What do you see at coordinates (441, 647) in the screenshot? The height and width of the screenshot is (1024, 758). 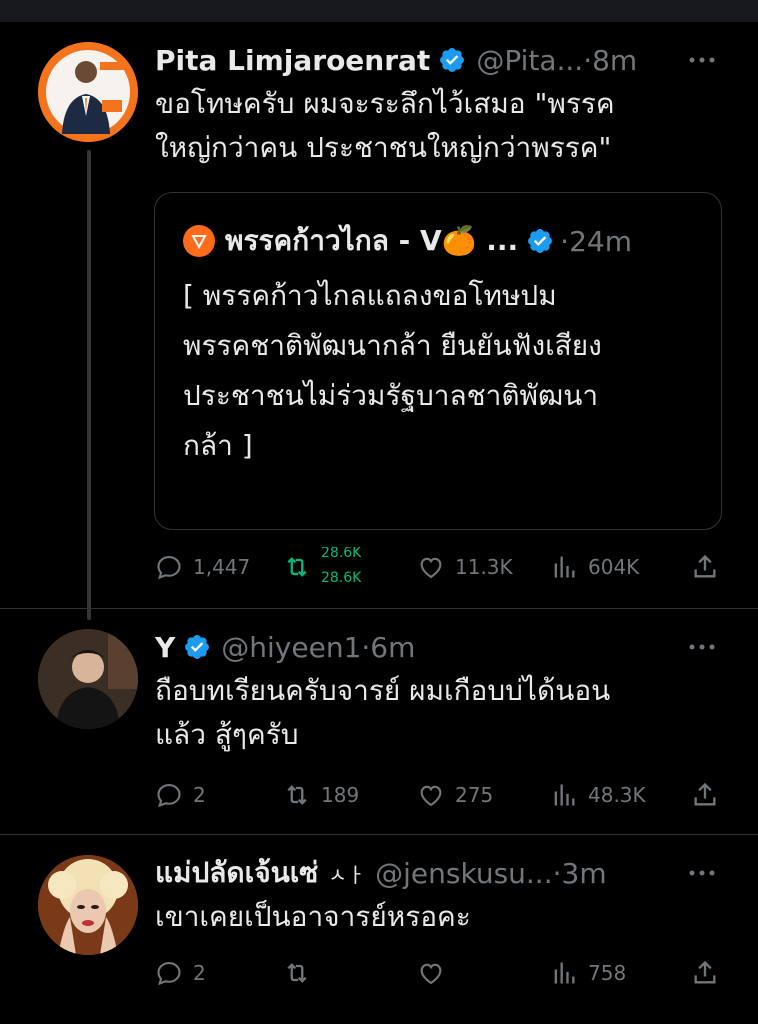 I see `tweet-header: Y @hiyeen1 · 6m` at bounding box center [441, 647].